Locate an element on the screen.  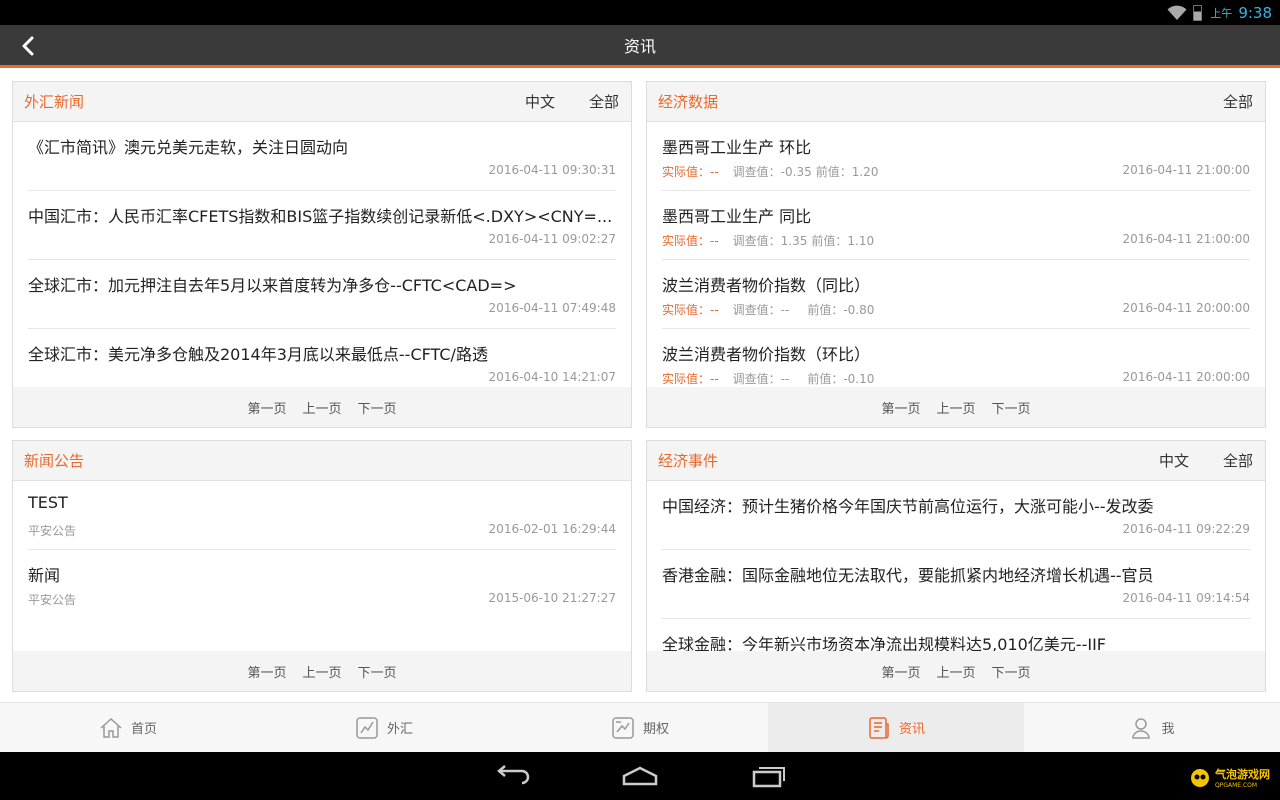
watermark: 气泡游戏网 QPGAME.COM is located at coordinates (1229, 777).